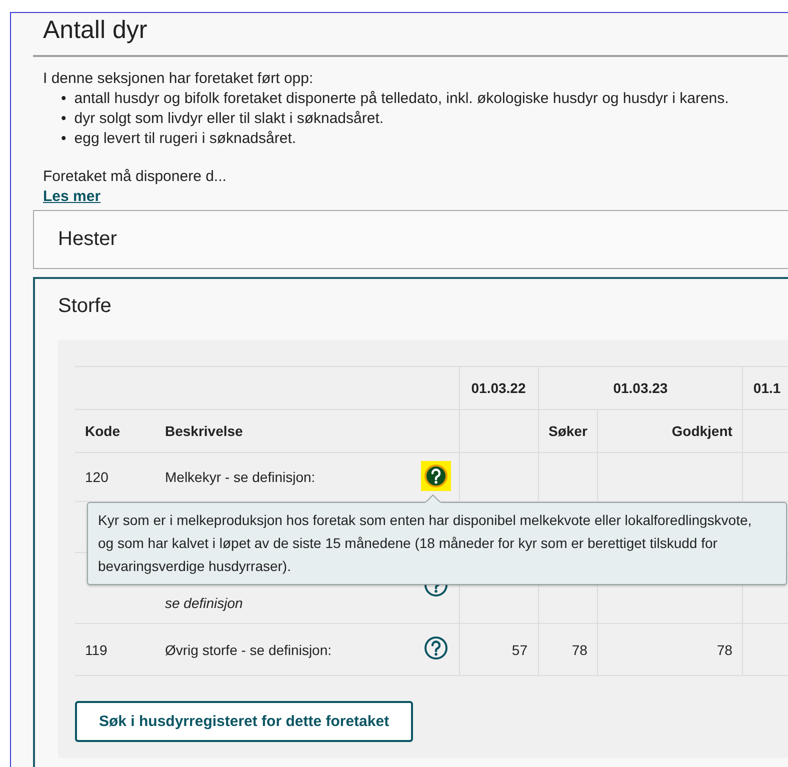 The image size is (788, 767). What do you see at coordinates (87, 239) in the screenshot?
I see `panel-title: Hester` at bounding box center [87, 239].